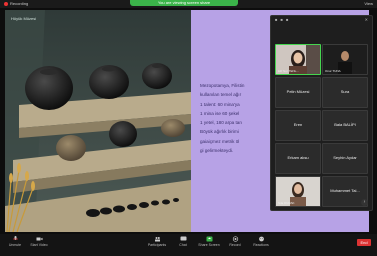  I want to click on toolbar-label: Participants, so click(157, 245).